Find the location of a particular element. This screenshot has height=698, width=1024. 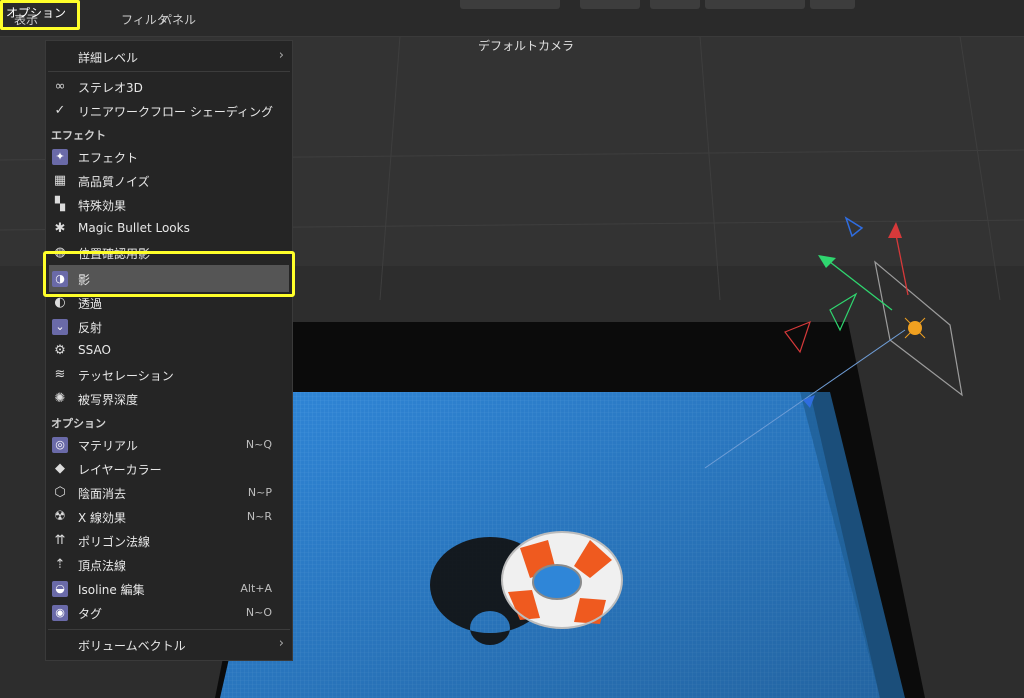

menu-item-magic-bullet: ✱ Magic Bullet Looks is located at coordinates (169, 229).